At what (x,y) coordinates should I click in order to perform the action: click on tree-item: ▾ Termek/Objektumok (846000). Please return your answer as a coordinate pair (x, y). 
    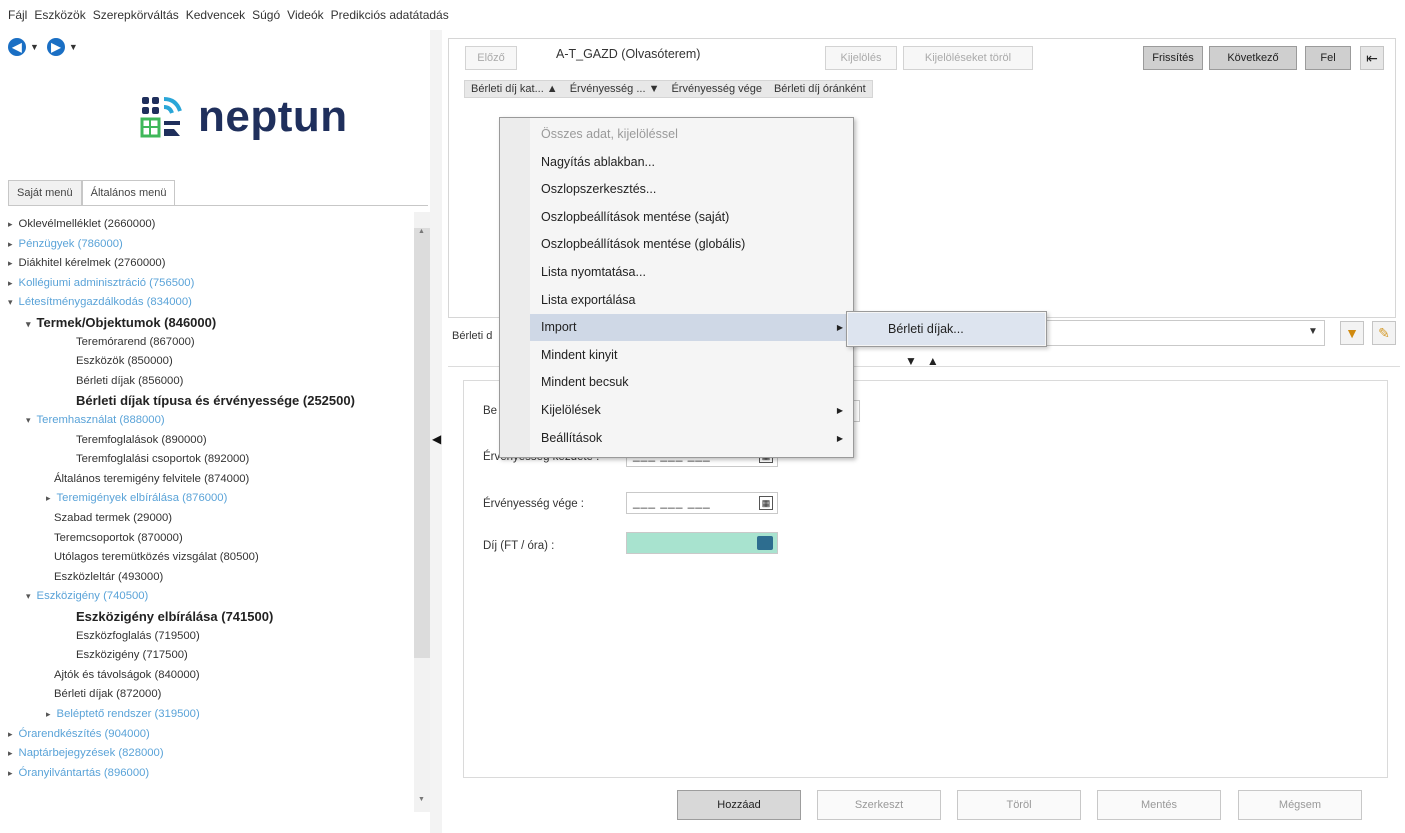
    Looking at the image, I should click on (121, 322).